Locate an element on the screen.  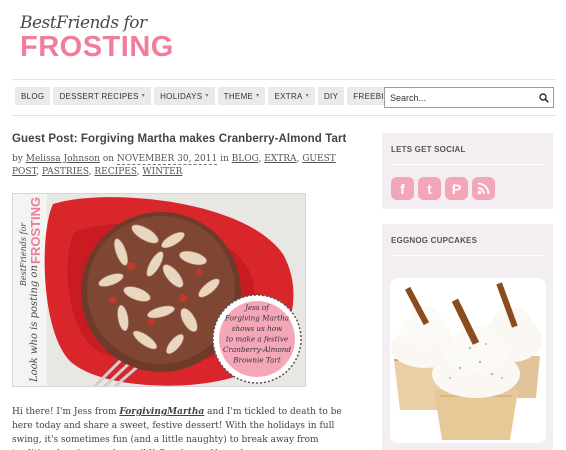
site-logo: BestFriends for FROSTING is located at coordinates (105, 42).